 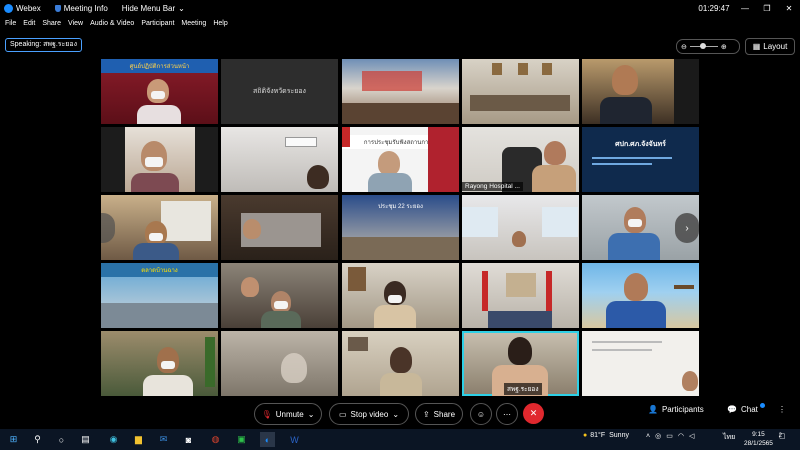 I want to click on tile-banner: ตลาดบ้านฉาง, so click(x=159, y=270).